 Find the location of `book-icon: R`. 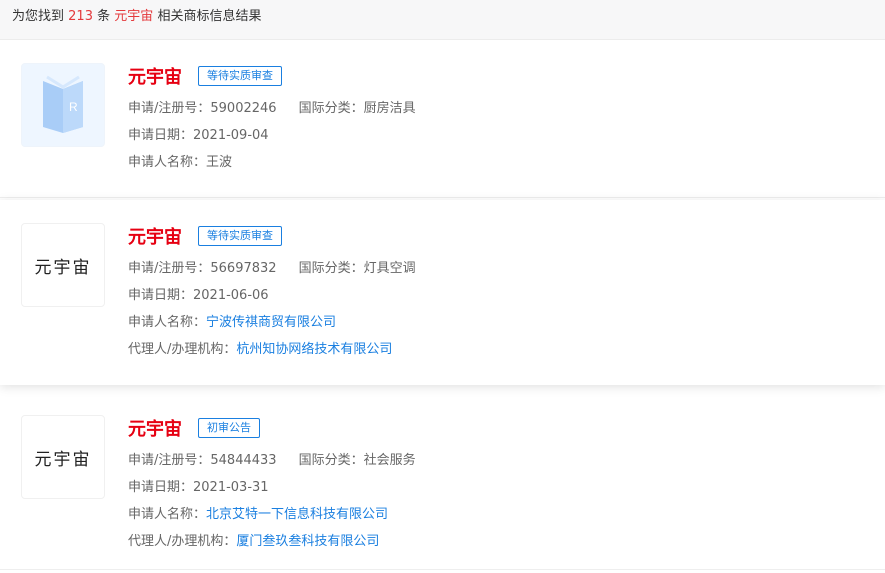

book-icon: R is located at coordinates (63, 104).